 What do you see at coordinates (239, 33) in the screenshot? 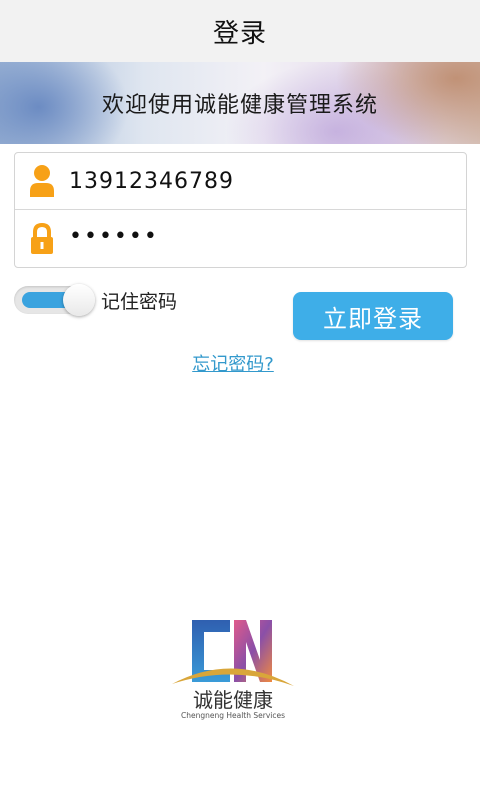
I see `page-title: 登录` at bounding box center [239, 33].